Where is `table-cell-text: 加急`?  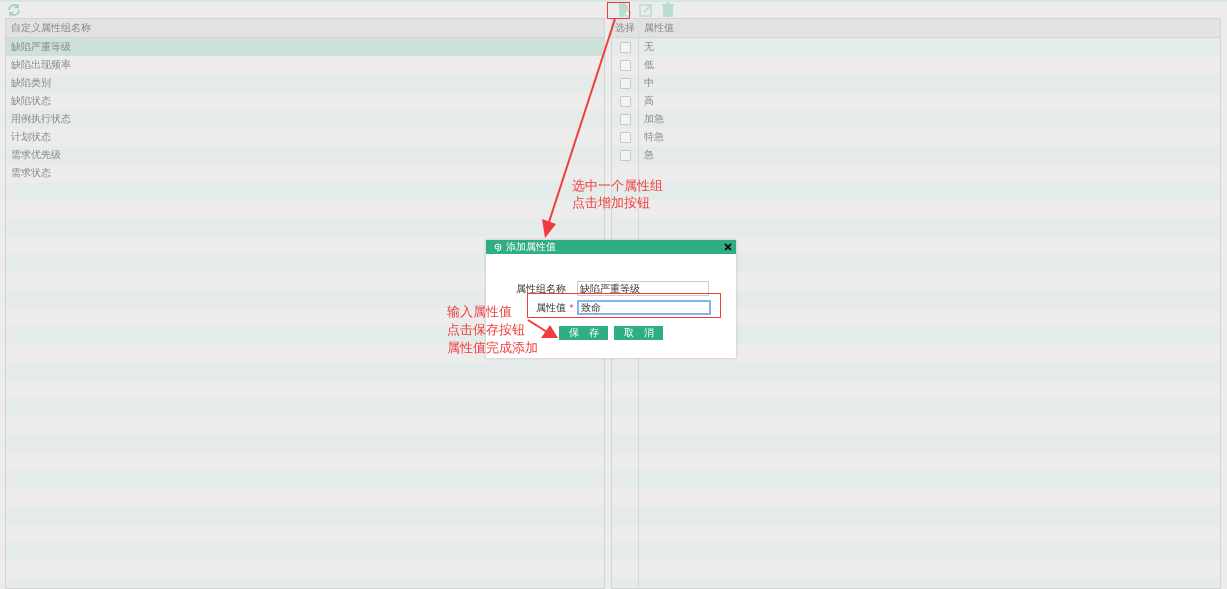
table-cell-text: 加急 is located at coordinates (653, 119).